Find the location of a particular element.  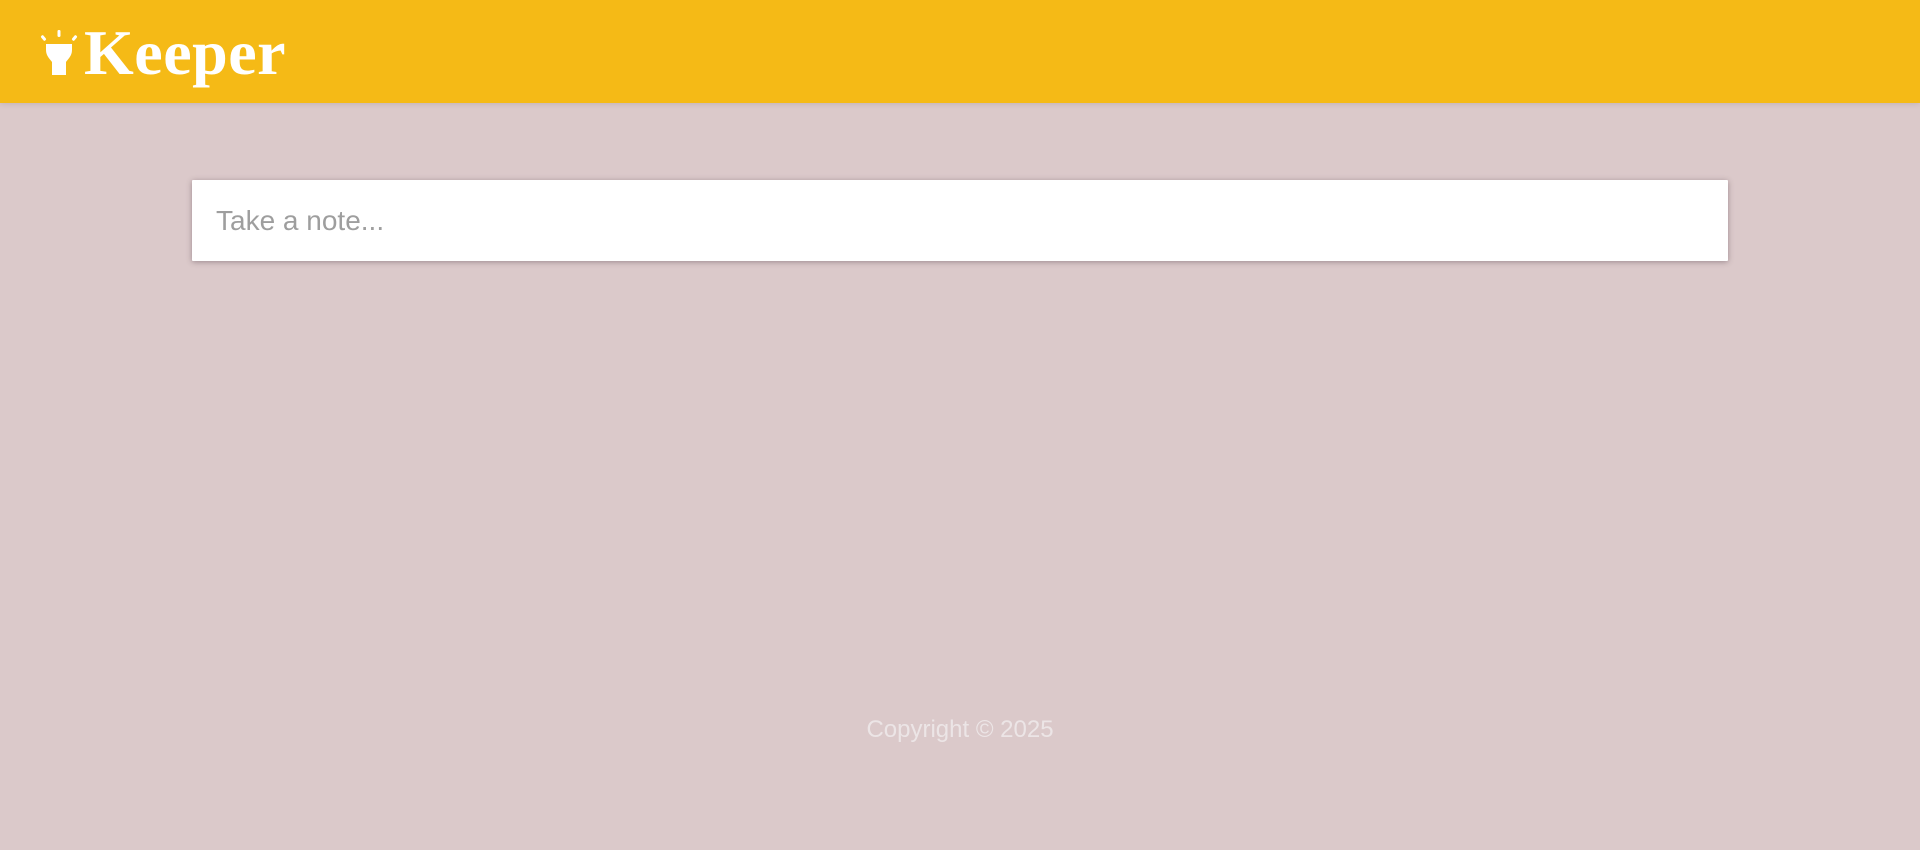

app-header: Keeper is located at coordinates (960, 51).